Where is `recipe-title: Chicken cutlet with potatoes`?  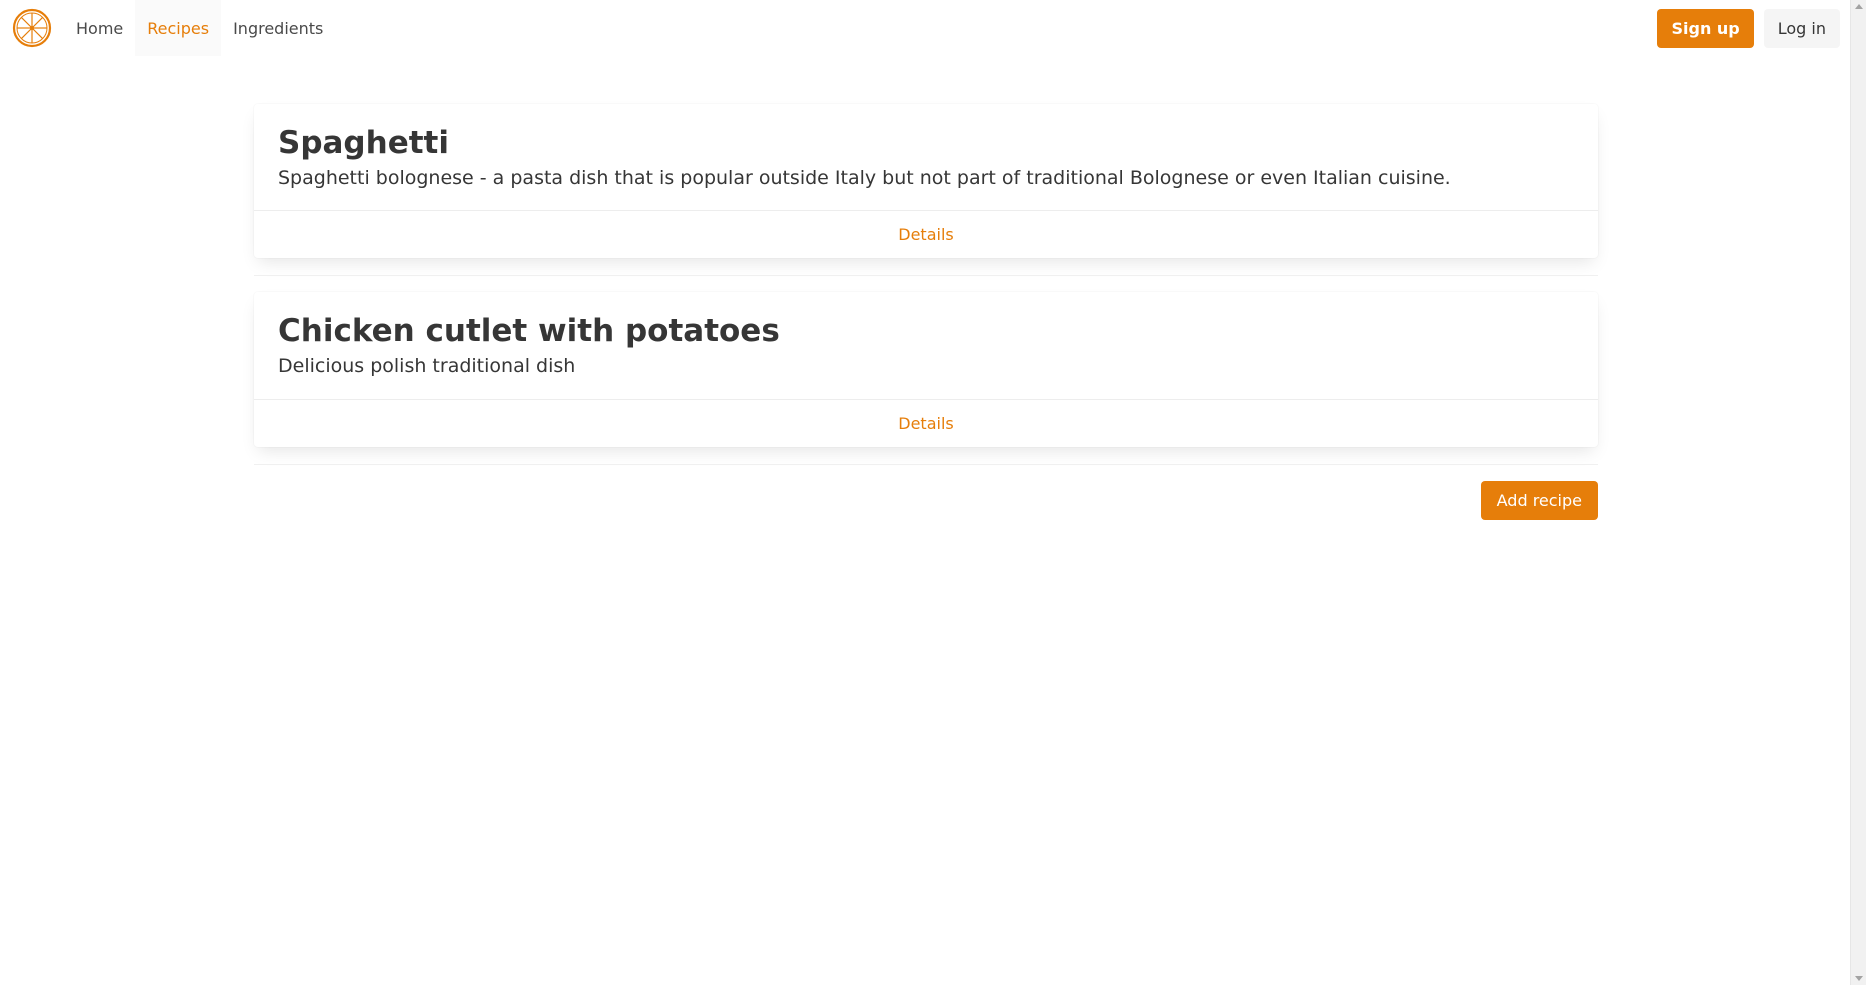
recipe-title: Chicken cutlet with potatoes is located at coordinates (529, 331).